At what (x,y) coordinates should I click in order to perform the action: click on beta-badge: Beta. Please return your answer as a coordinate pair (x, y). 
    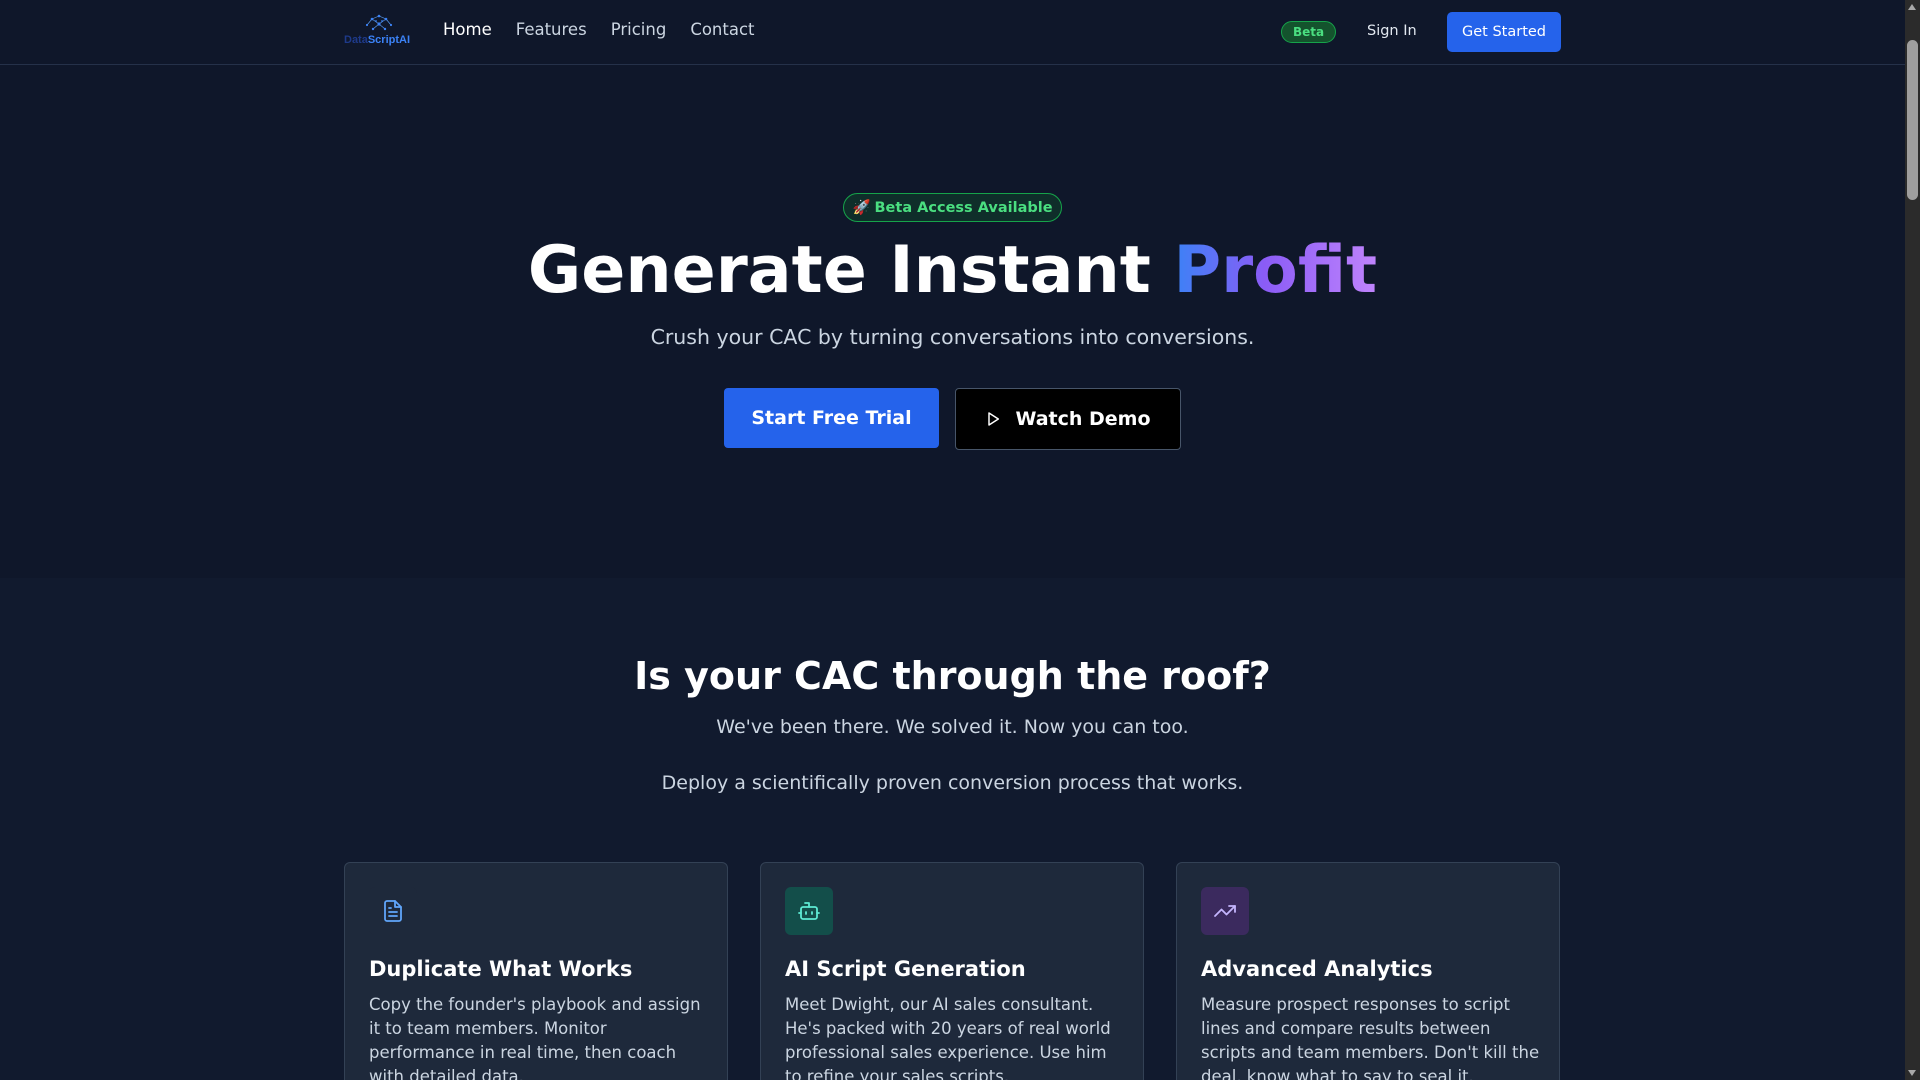
    Looking at the image, I should click on (1309, 32).